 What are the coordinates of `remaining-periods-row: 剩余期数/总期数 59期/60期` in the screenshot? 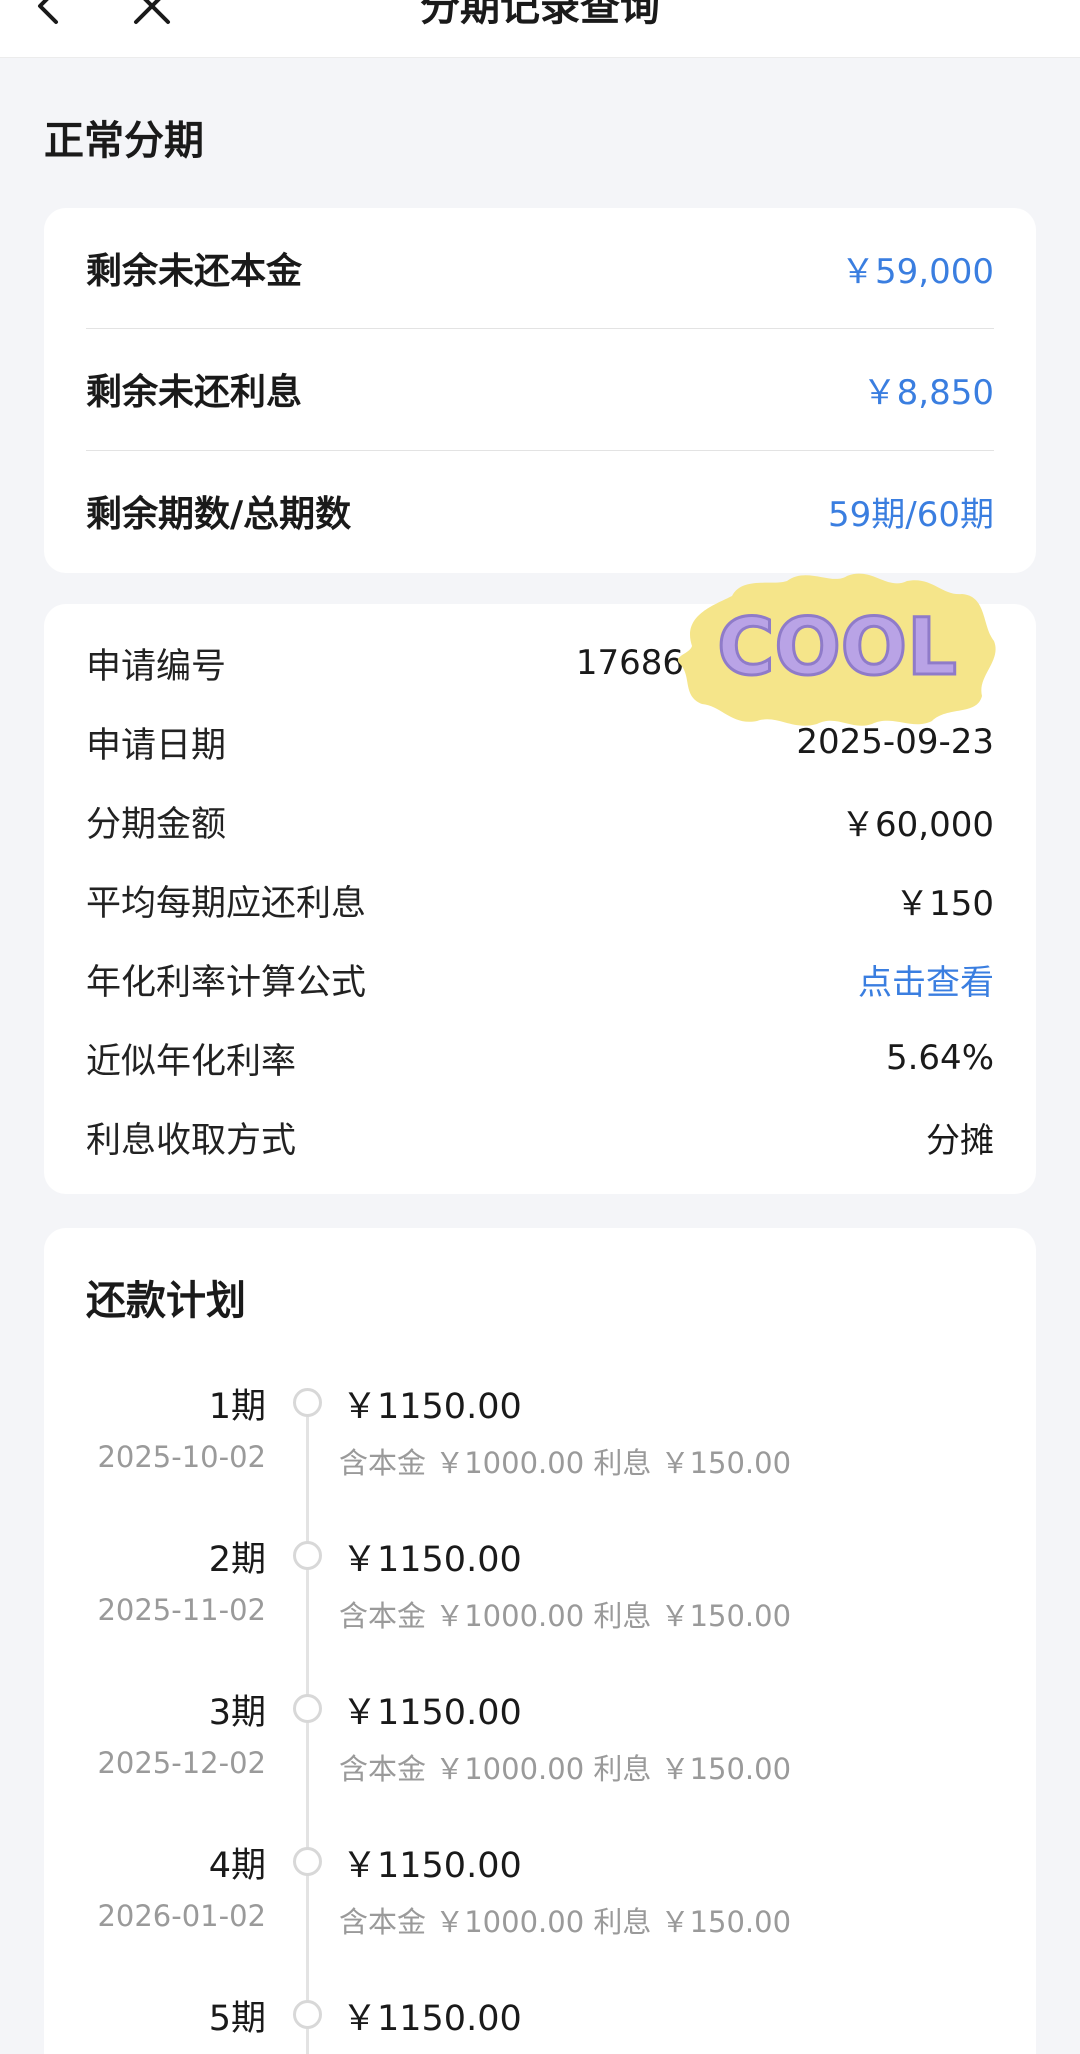 It's located at (540, 511).